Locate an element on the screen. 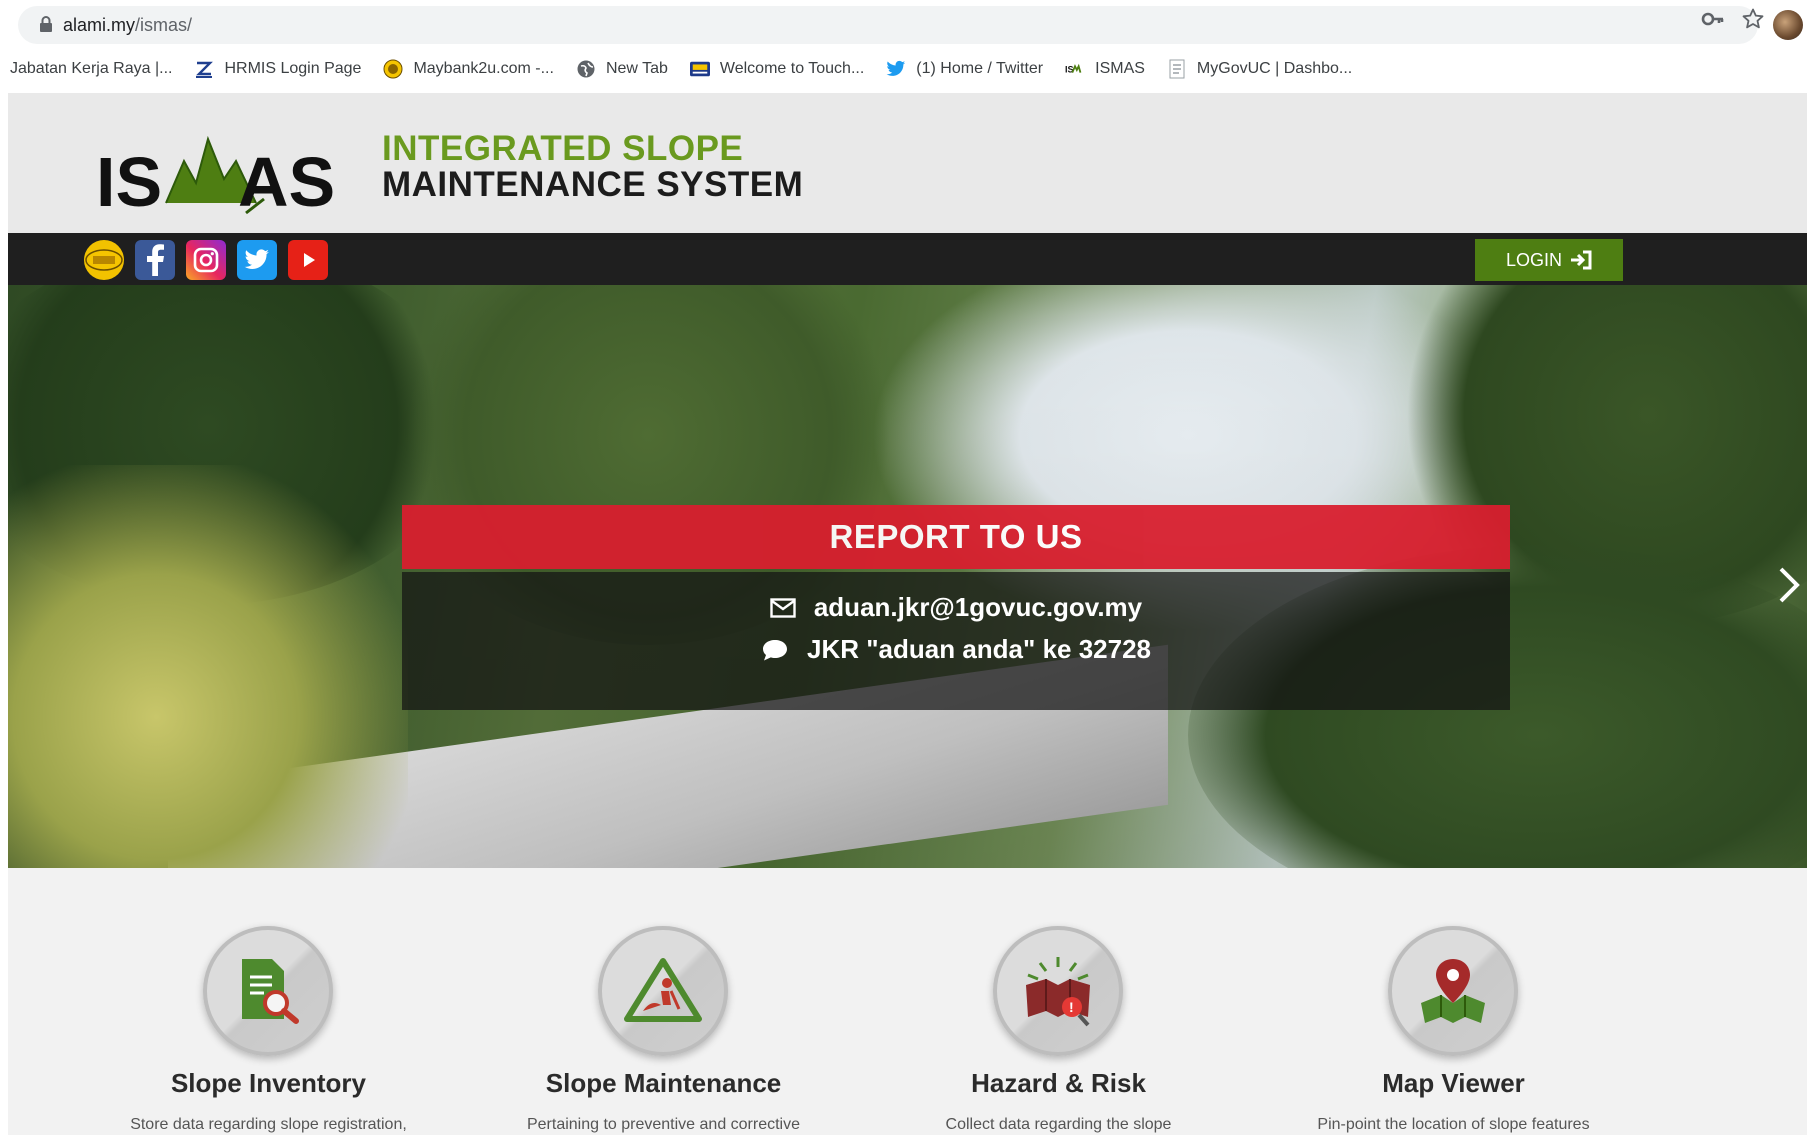 Image resolution: width=1807 pixels, height=1135 pixels. feature-title: Hazard & Risk is located at coordinates (1058, 1083).